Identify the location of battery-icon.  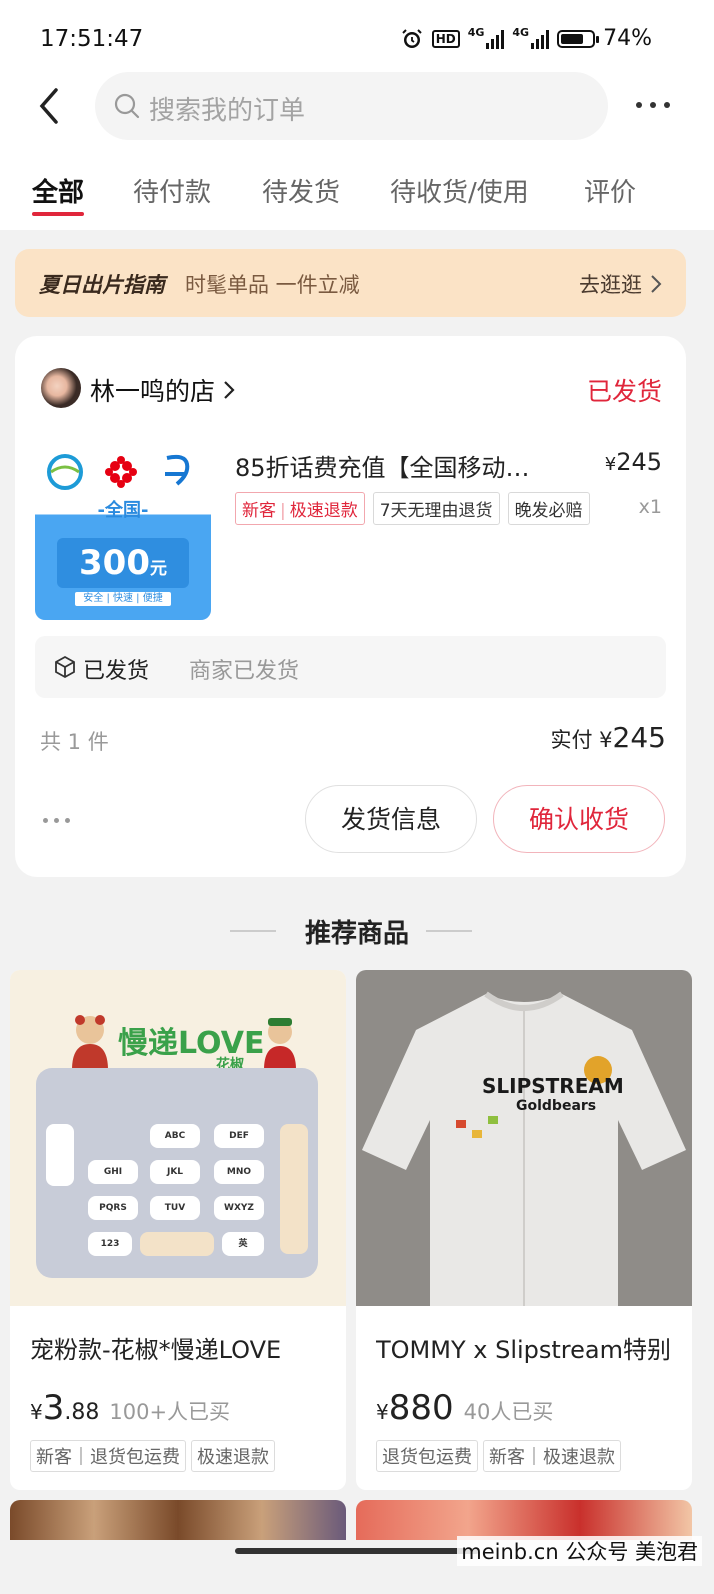
(578, 38).